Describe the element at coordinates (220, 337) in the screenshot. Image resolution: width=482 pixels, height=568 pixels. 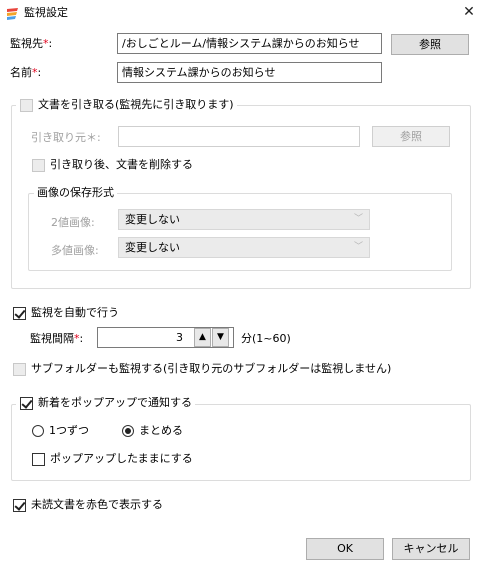
I see `spin-down-button: ▼` at that location.